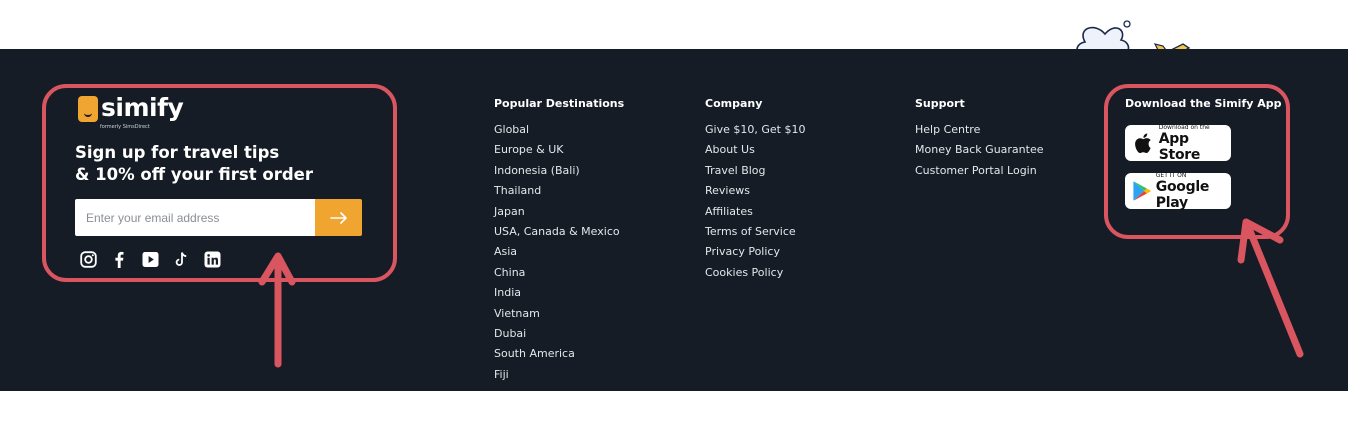 This screenshot has height=440, width=1348. Describe the element at coordinates (1197, 161) in the screenshot. I see `app-download-highlight-box` at that location.